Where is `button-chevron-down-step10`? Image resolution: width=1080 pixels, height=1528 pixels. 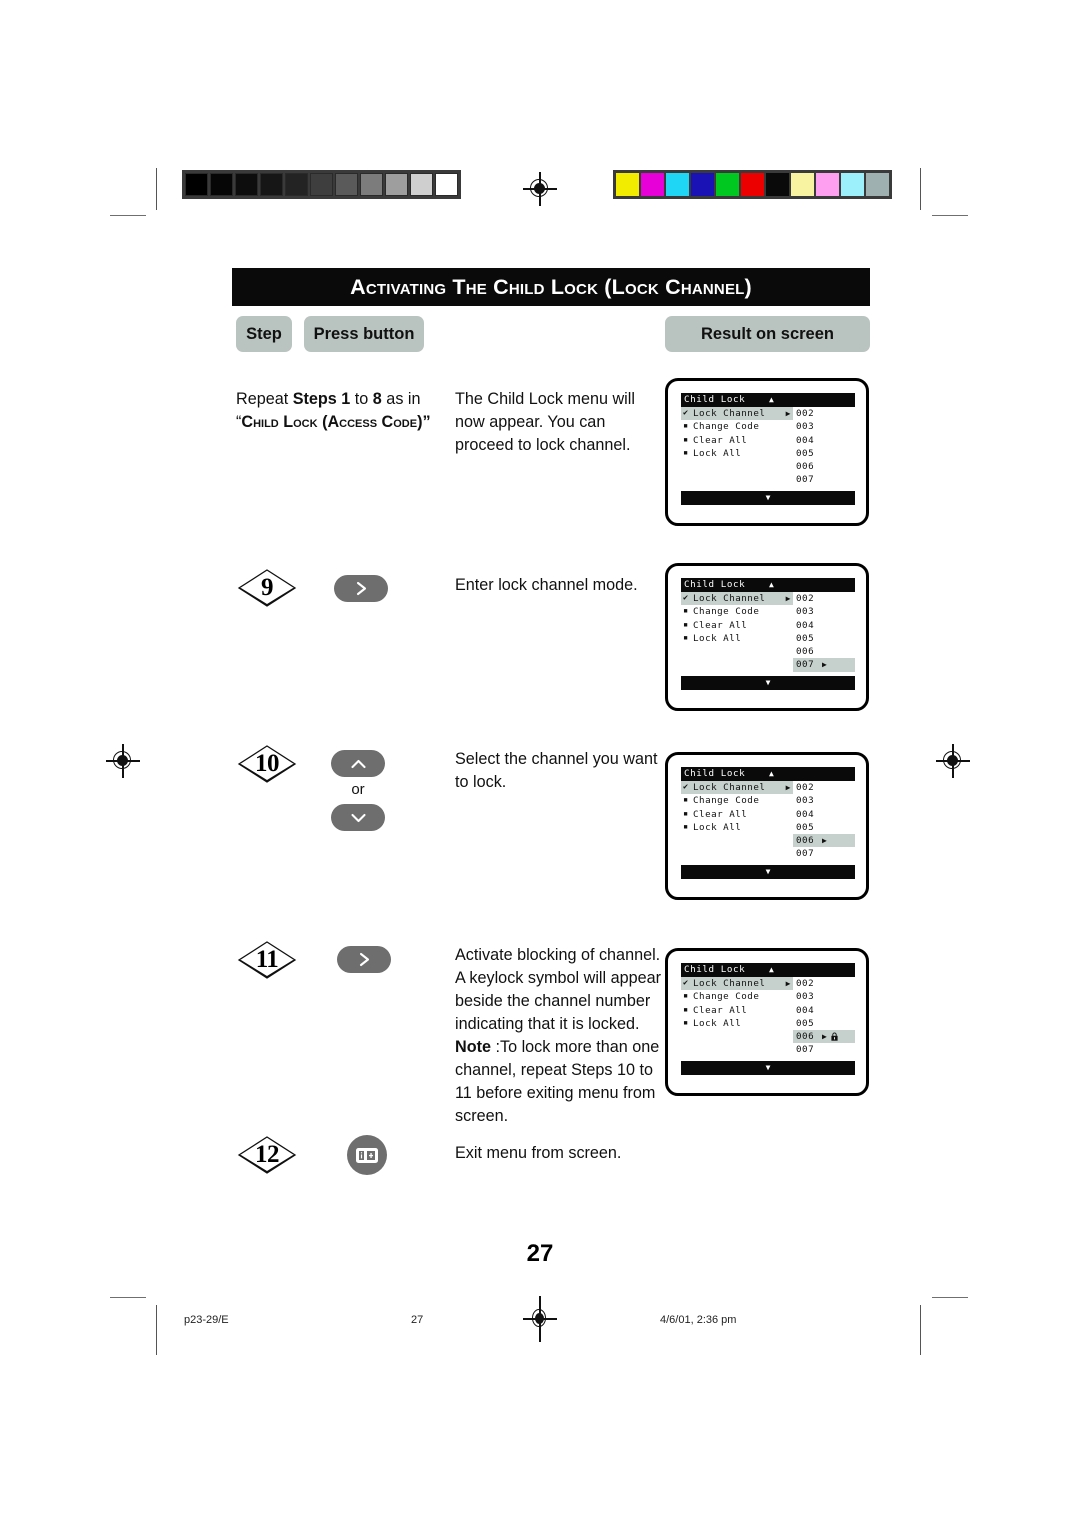 button-chevron-down-step10 is located at coordinates (358, 817).